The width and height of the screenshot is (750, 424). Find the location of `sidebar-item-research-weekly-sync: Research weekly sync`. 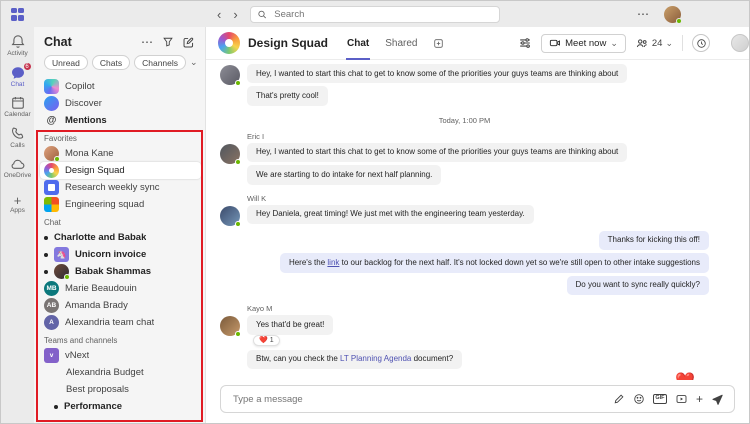

sidebar-item-research-weekly-sync: Research weekly sync is located at coordinates (120, 187).